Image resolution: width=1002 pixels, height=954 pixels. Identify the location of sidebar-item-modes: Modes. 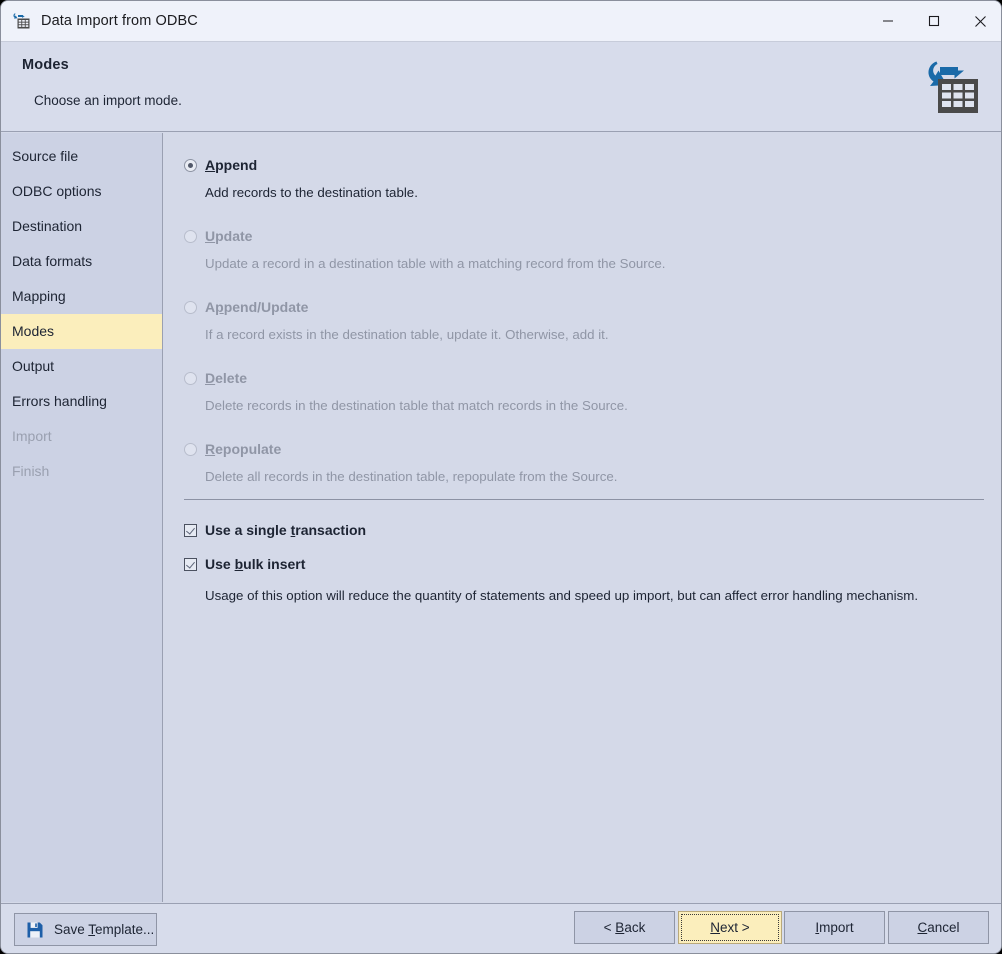
(81, 331).